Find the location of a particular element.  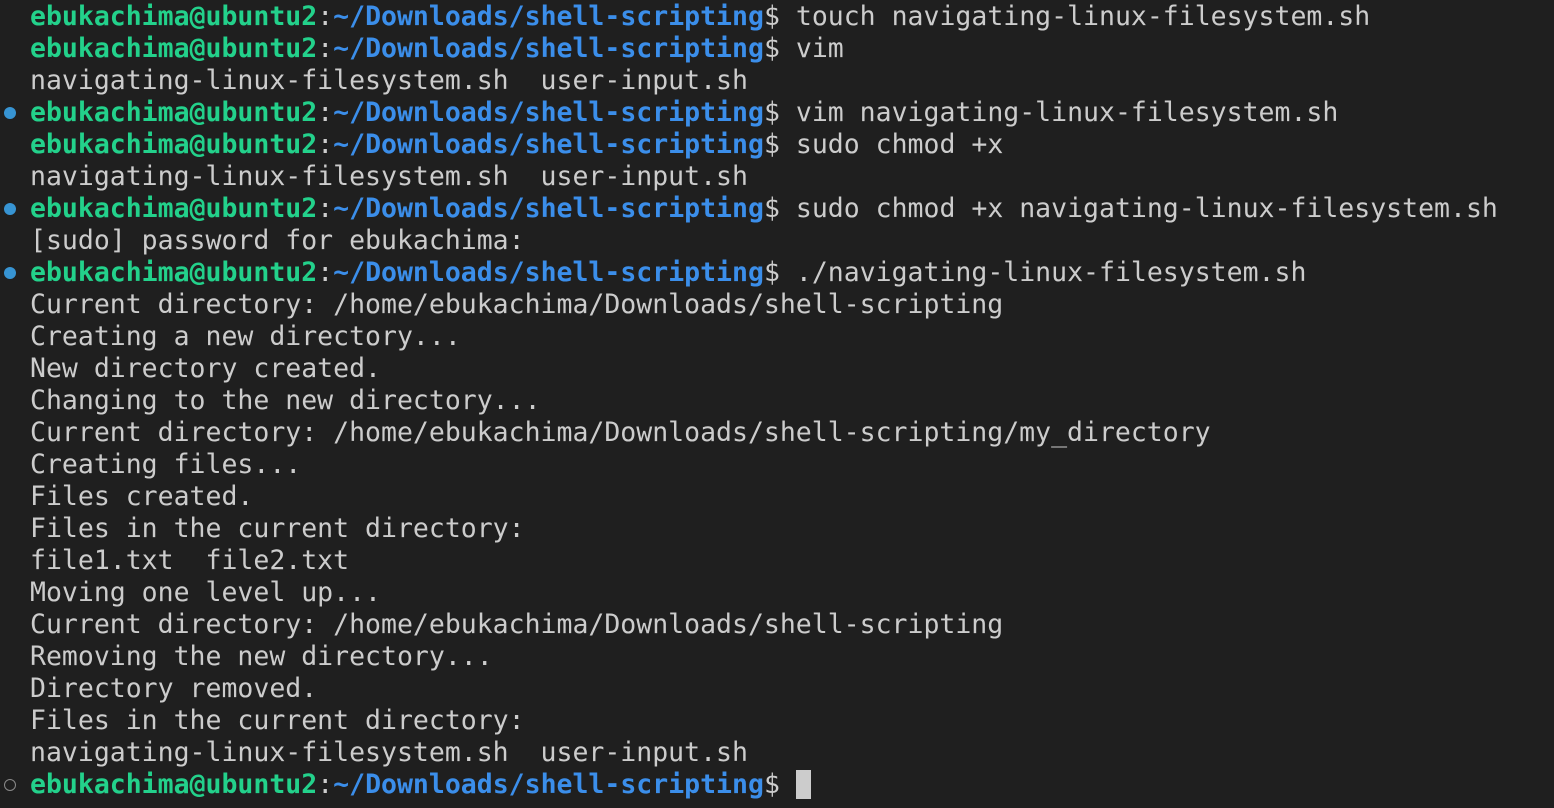

output-text: New directory created. is located at coordinates (205, 368).